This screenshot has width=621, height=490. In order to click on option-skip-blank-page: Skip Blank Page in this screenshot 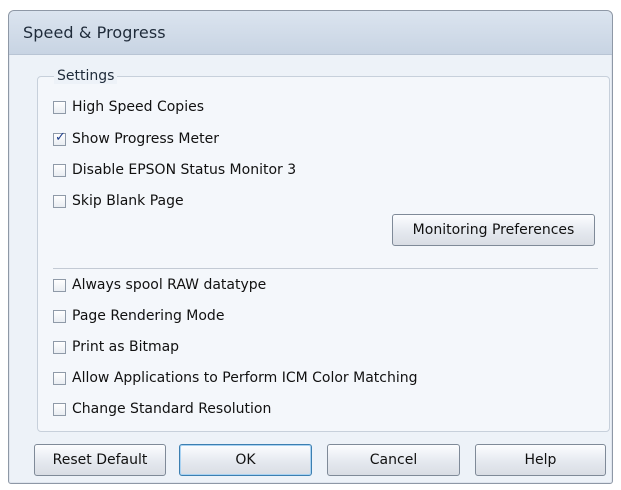, I will do `click(118, 201)`.